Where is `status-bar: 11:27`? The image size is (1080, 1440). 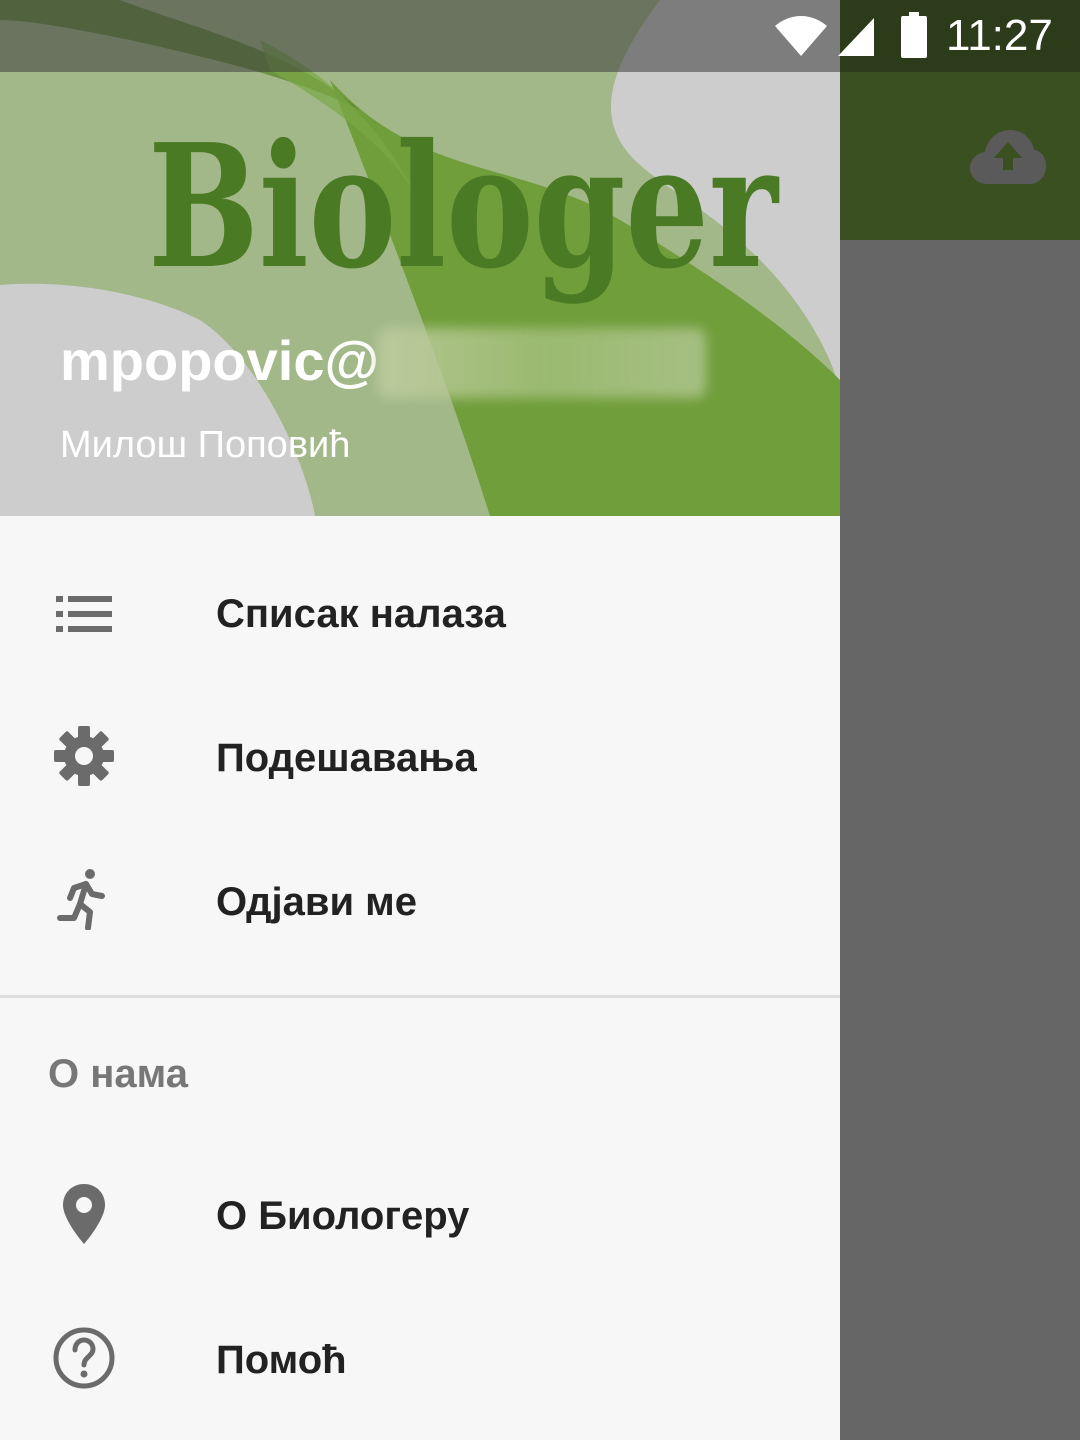 status-bar: 11:27 is located at coordinates (540, 36).